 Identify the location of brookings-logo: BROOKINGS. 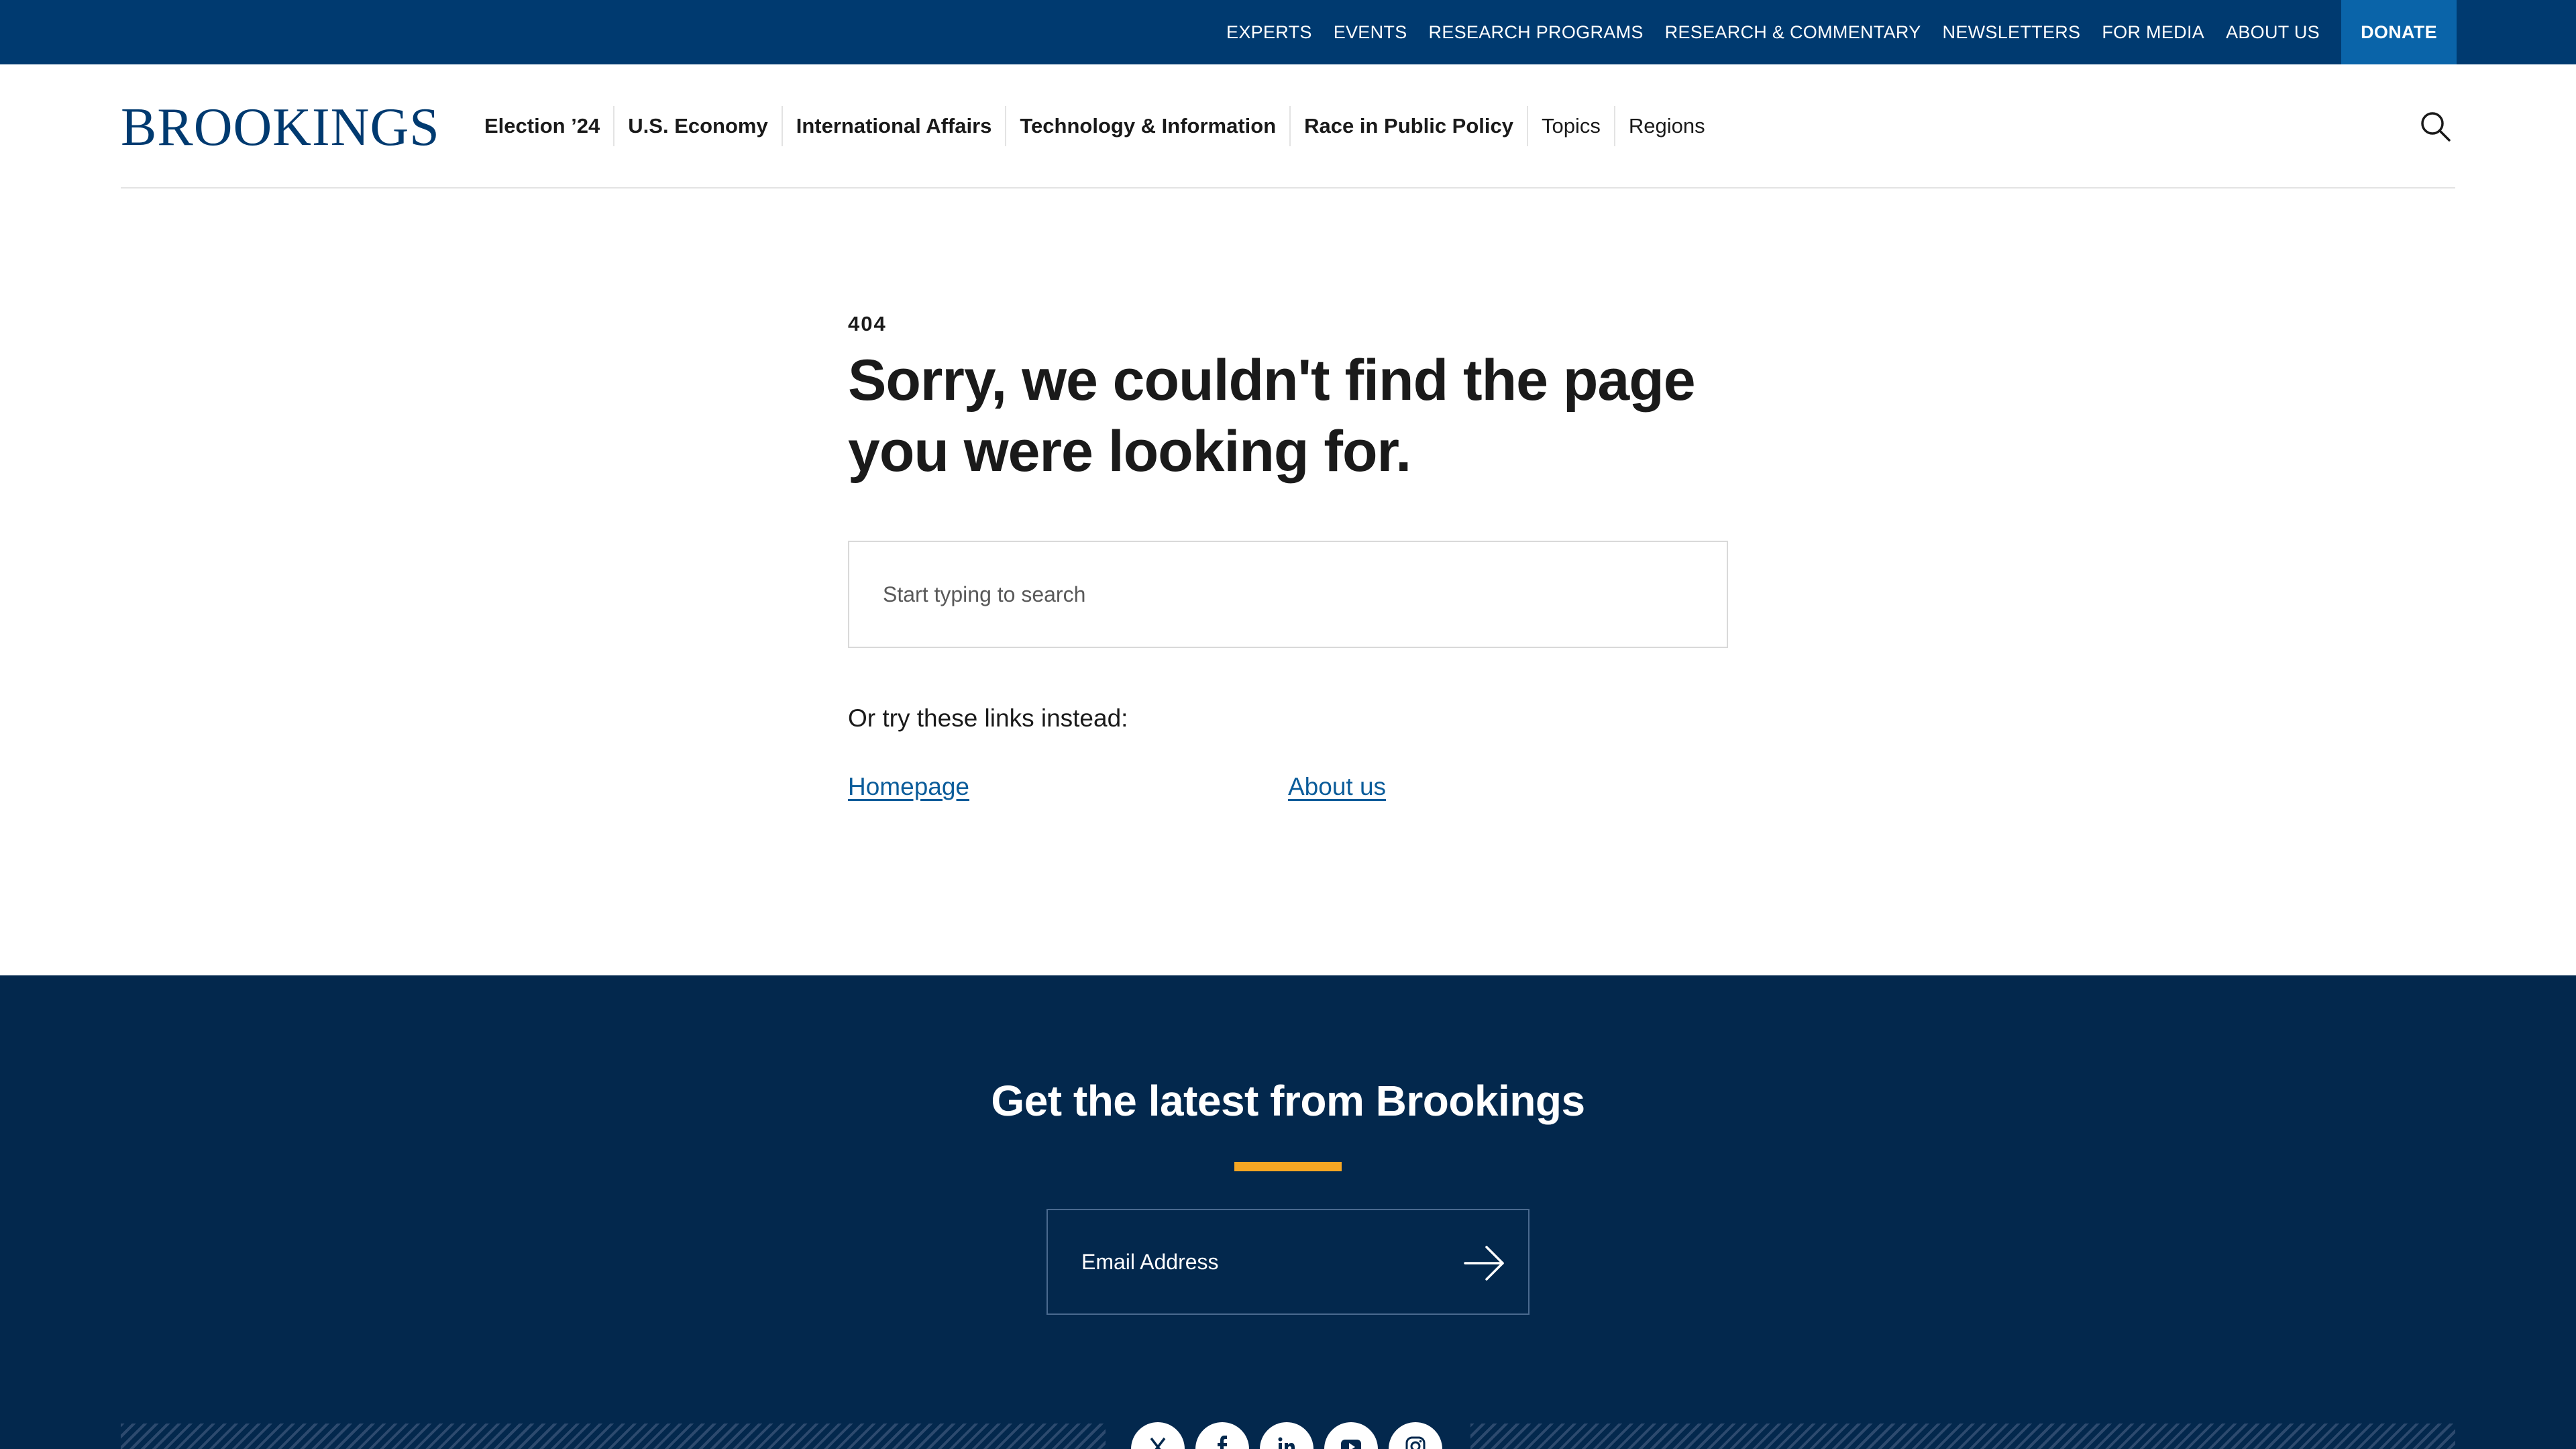
(280, 127).